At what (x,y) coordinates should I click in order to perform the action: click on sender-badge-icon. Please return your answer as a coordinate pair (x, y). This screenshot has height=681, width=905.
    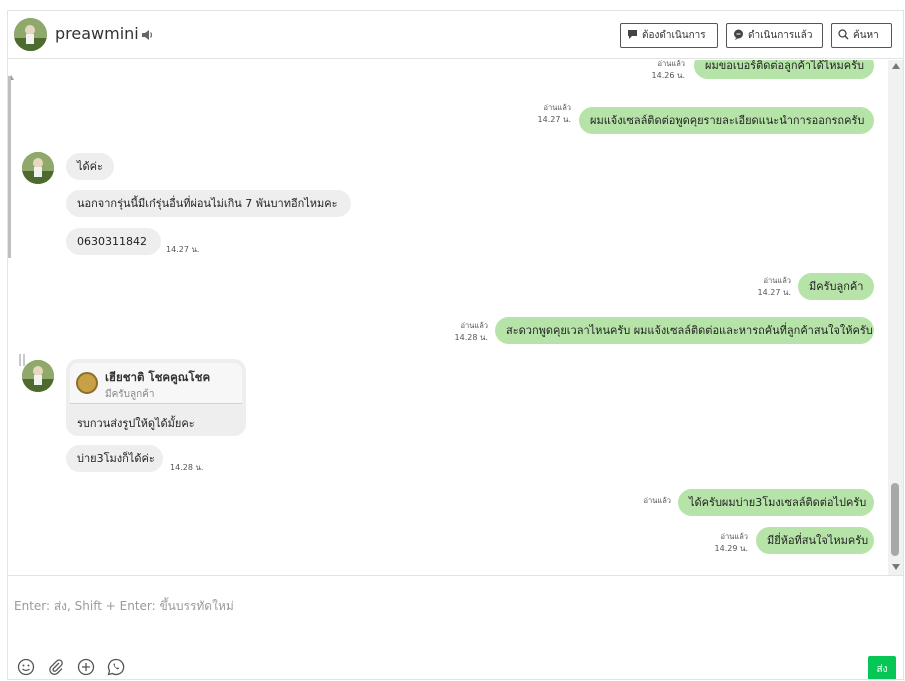
    Looking at the image, I should click on (87, 383).